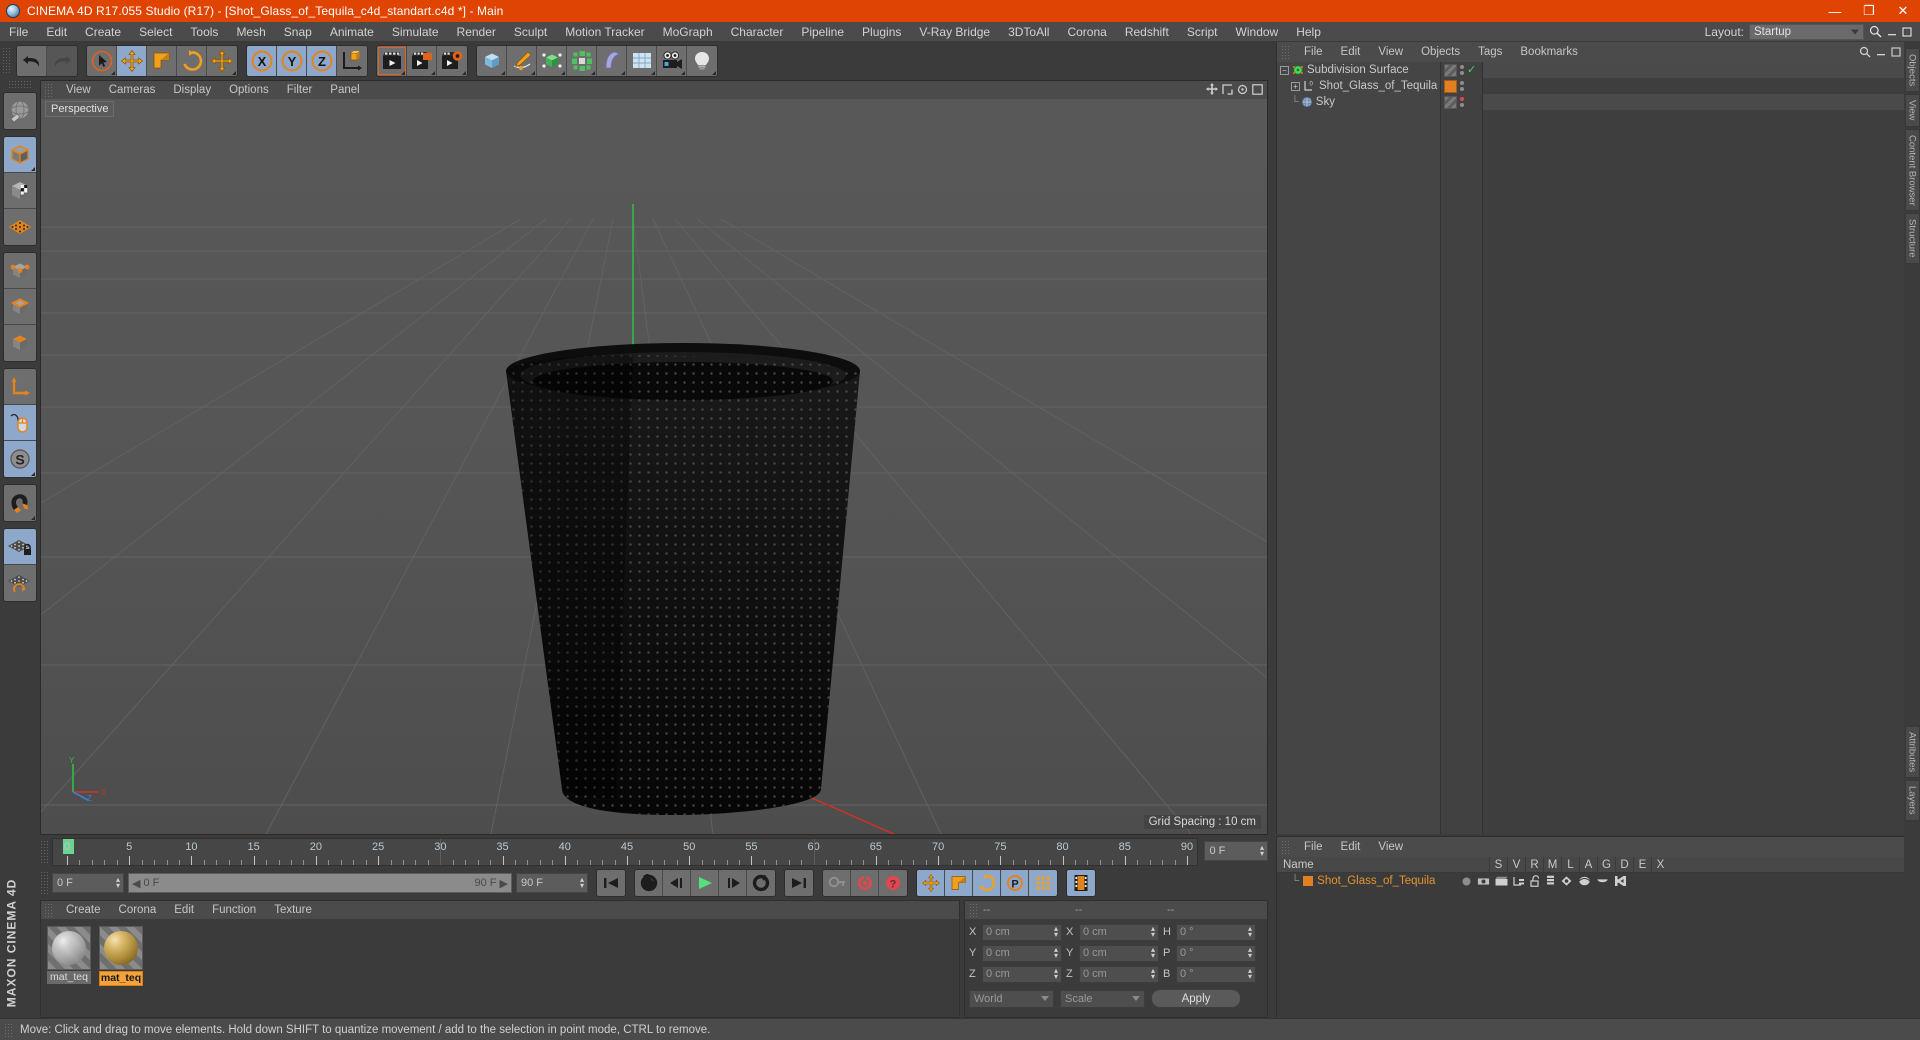  Describe the element at coordinates (987, 883) in the screenshot. I see `rotation-key-button` at that location.